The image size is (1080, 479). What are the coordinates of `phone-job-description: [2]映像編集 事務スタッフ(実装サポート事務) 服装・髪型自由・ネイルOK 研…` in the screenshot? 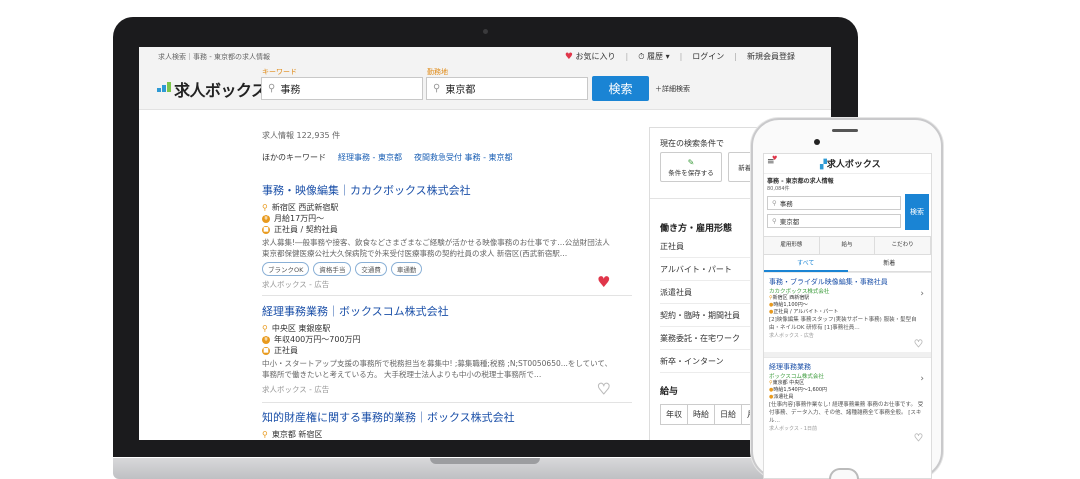 It's located at (843, 324).